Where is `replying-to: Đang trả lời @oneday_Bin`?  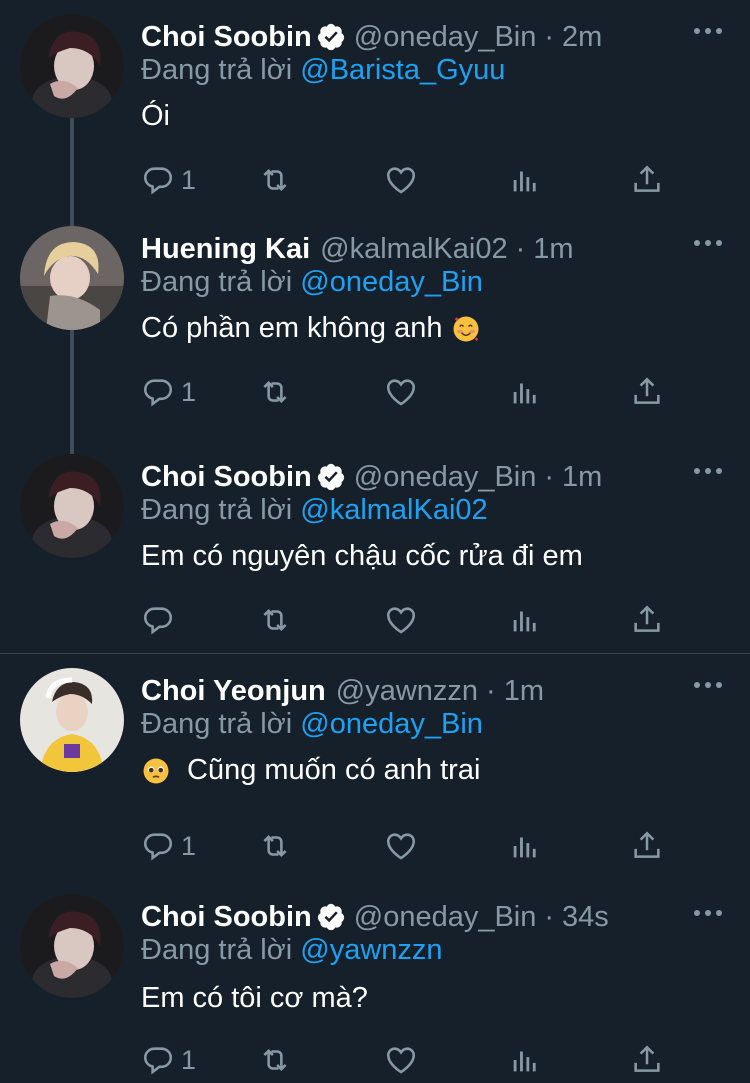 replying-to: Đang trả lời @oneday_Bin is located at coordinates (312, 282).